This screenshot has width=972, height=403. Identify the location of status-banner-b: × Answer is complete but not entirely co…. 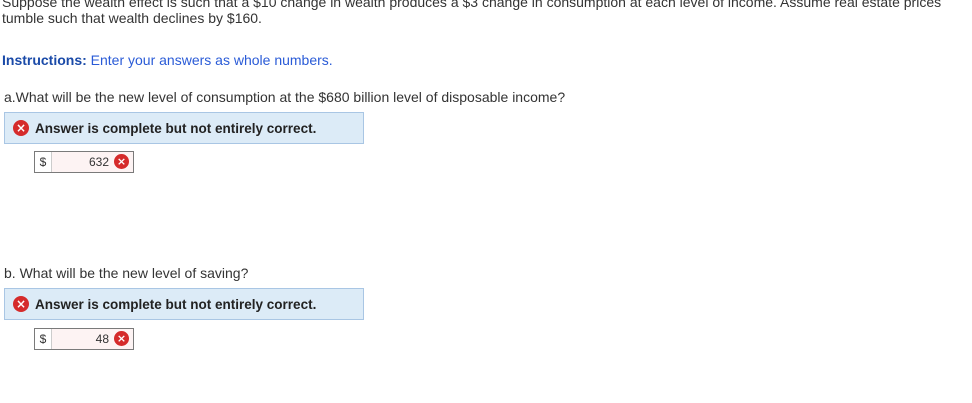
(184, 304).